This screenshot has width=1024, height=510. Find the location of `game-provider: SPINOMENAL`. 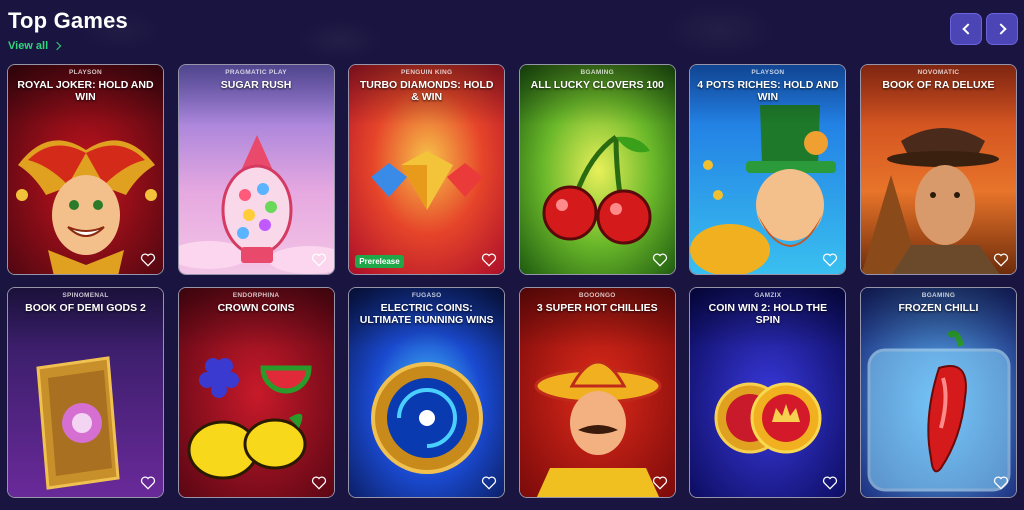

game-provider: SPINOMENAL is located at coordinates (85, 295).